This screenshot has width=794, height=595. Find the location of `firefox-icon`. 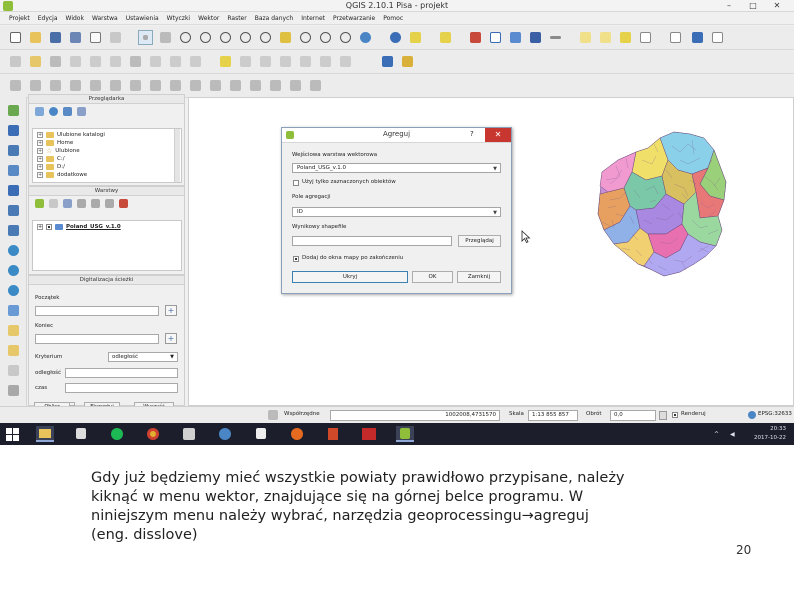

firefox-icon is located at coordinates (297, 434).